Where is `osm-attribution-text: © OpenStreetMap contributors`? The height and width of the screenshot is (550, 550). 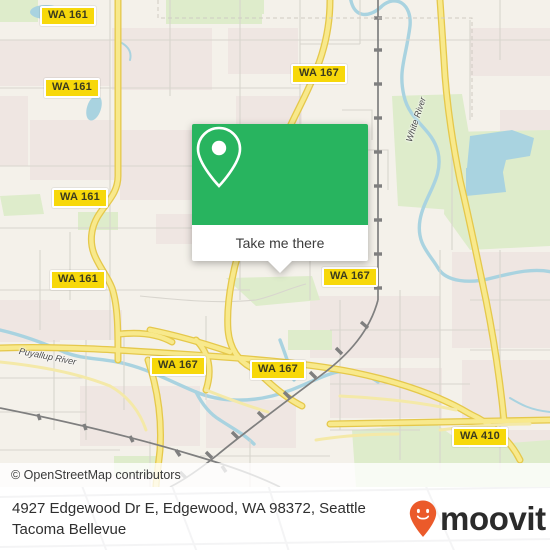
osm-attribution-text: © OpenStreetMap contributors is located at coordinates (90, 475).